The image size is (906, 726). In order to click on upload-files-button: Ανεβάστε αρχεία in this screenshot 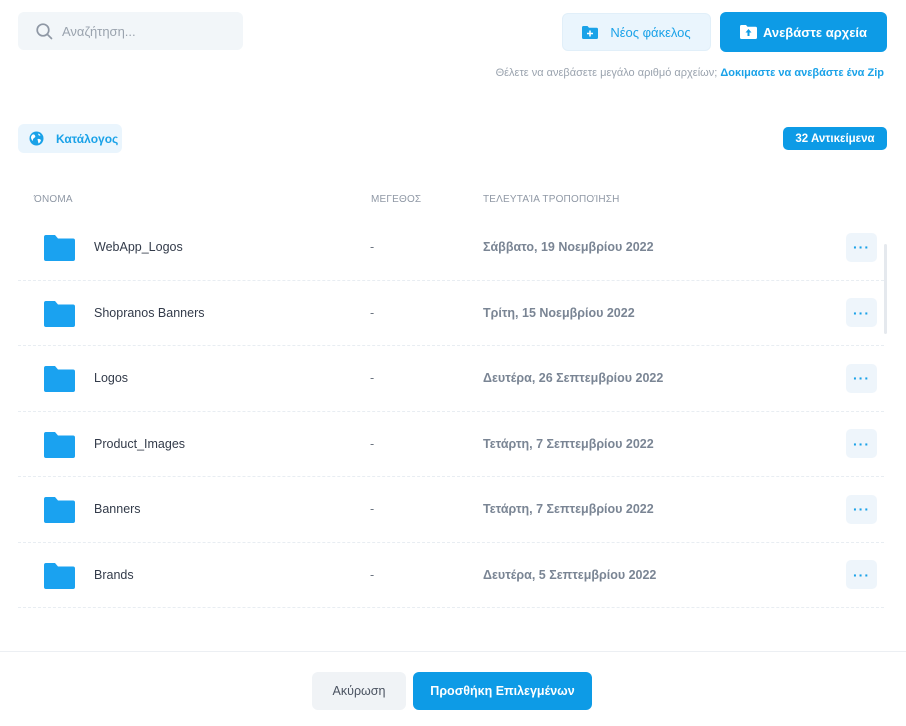, I will do `click(803, 32)`.